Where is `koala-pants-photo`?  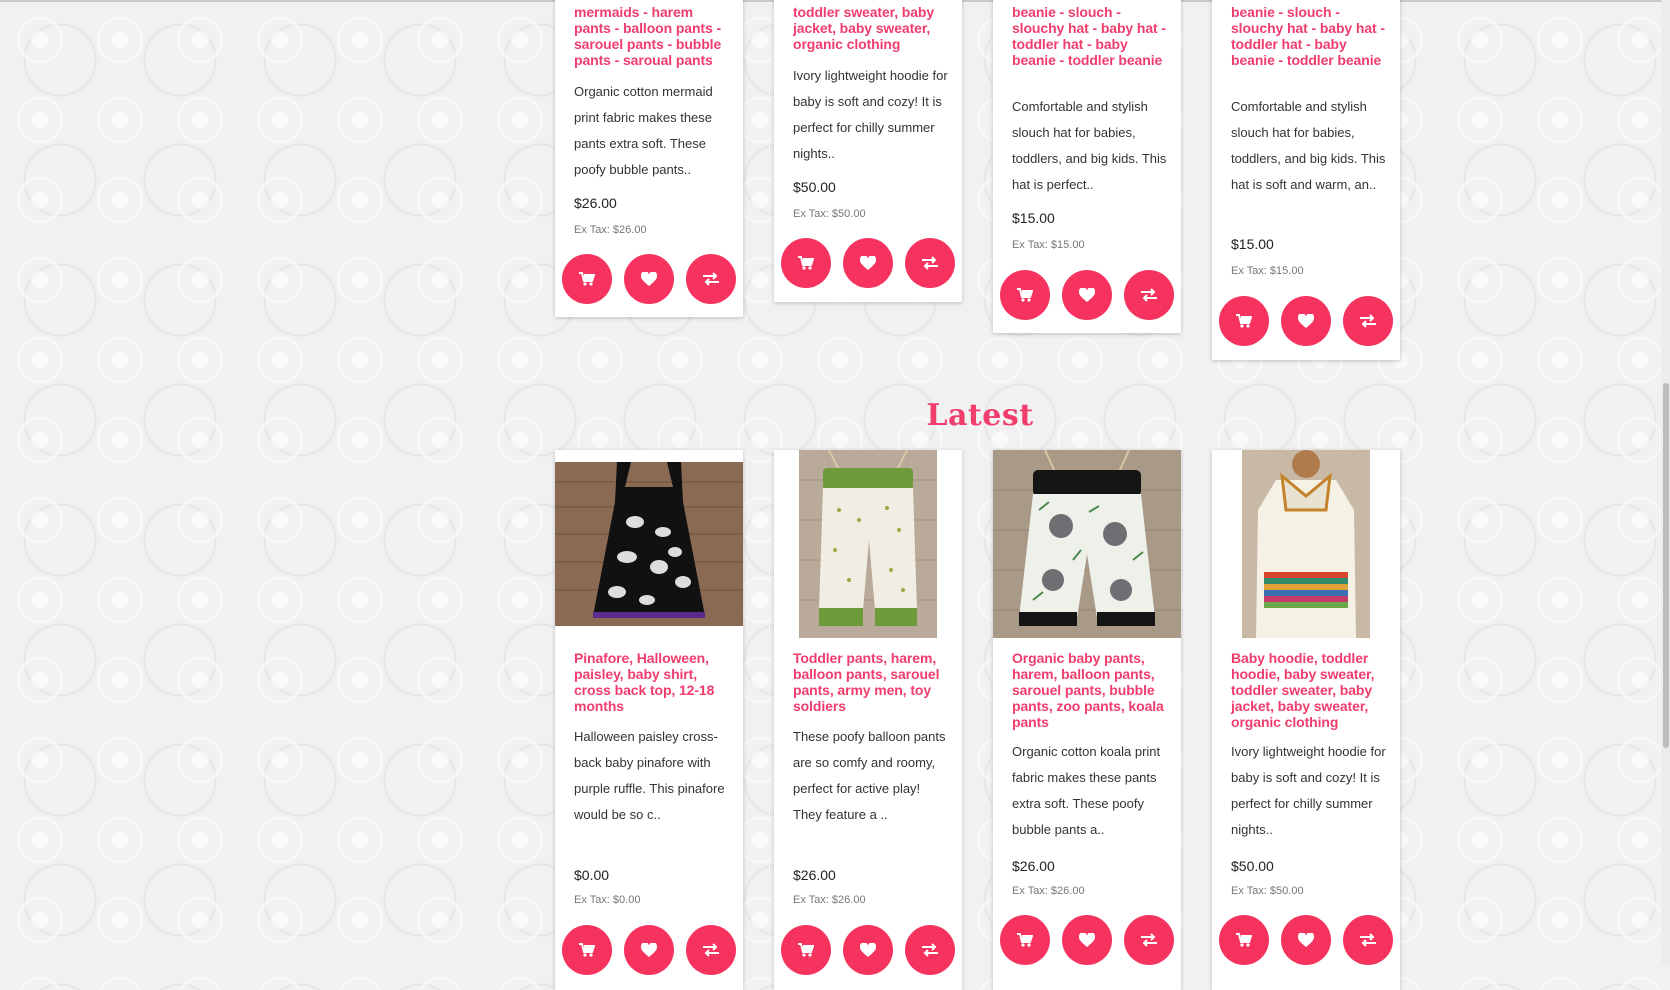
koala-pants-photo is located at coordinates (1087, 544).